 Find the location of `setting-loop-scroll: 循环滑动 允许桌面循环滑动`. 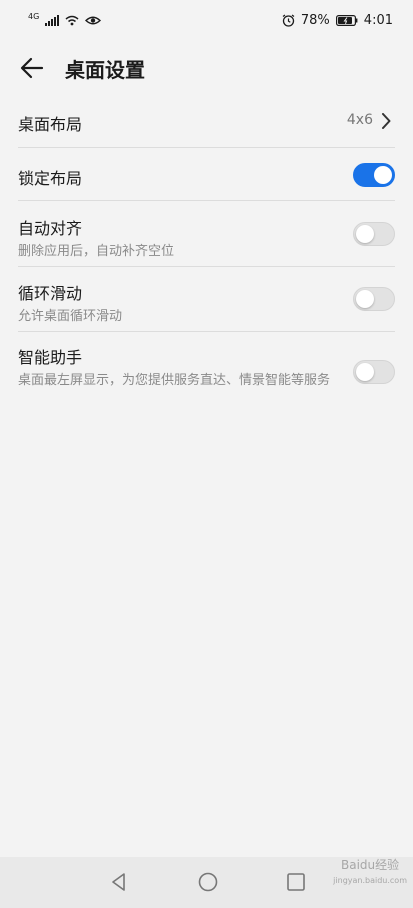

setting-loop-scroll: 循环滑动 允许桌面循环滑动 is located at coordinates (206, 299).